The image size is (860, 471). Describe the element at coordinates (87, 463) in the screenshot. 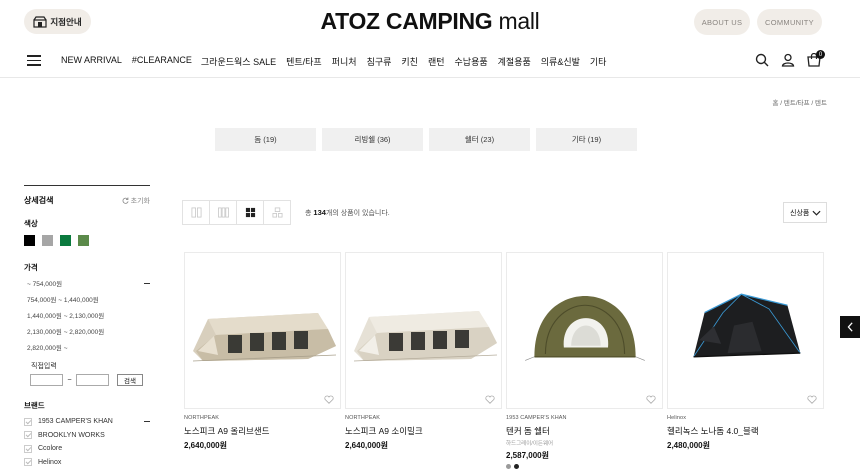

I see `brand-option: Helinox` at that location.